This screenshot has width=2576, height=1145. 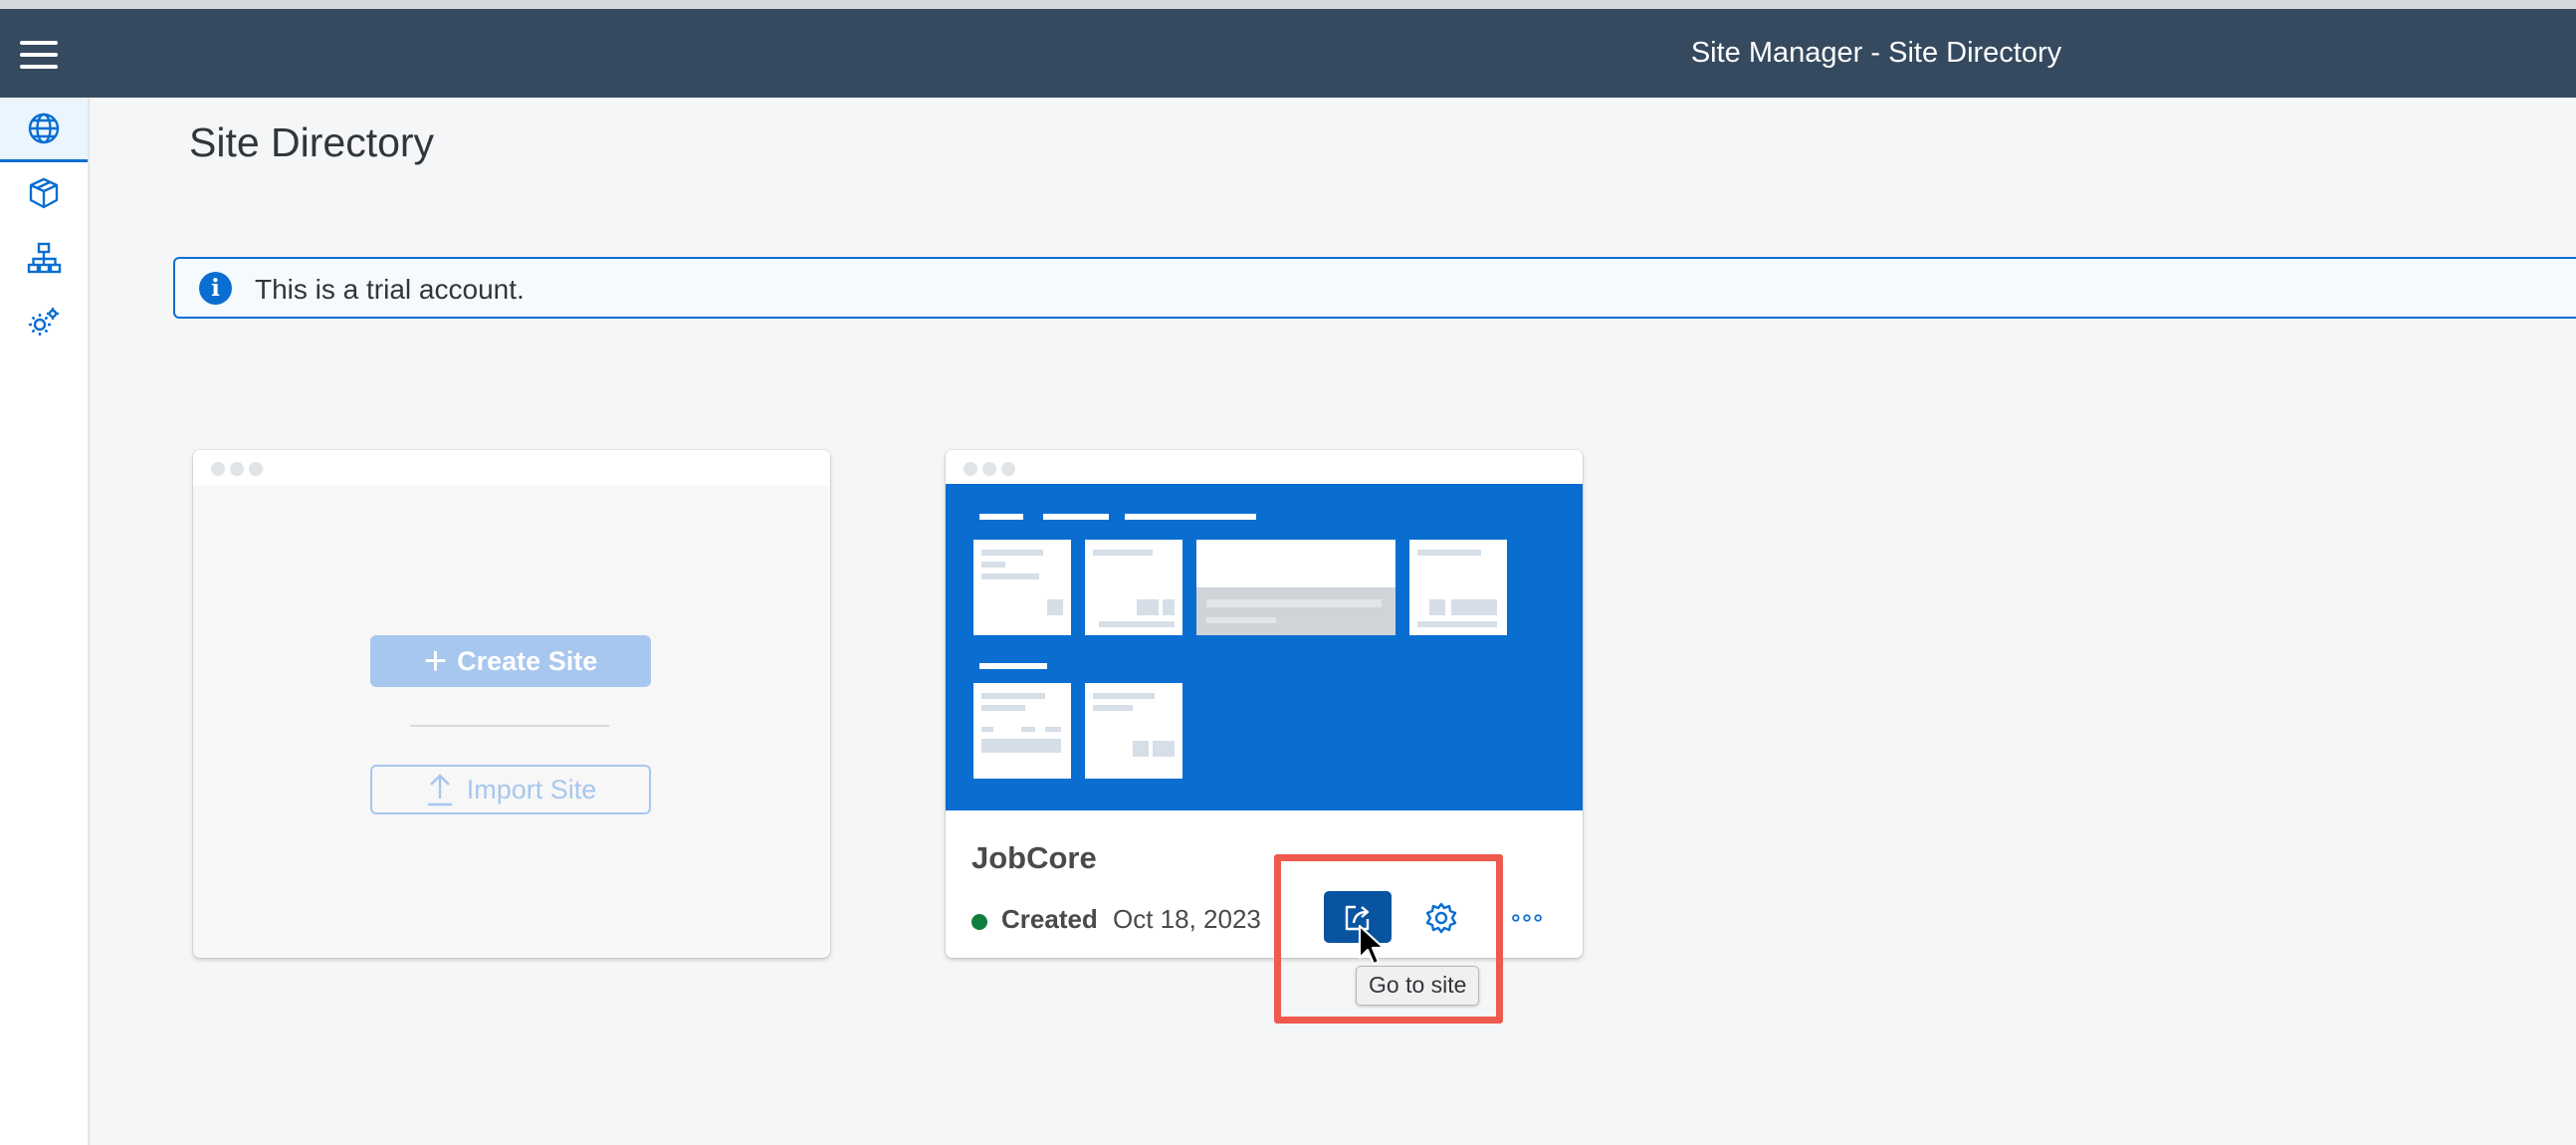 I want to click on import-site-button: Import Site, so click(x=510, y=789).